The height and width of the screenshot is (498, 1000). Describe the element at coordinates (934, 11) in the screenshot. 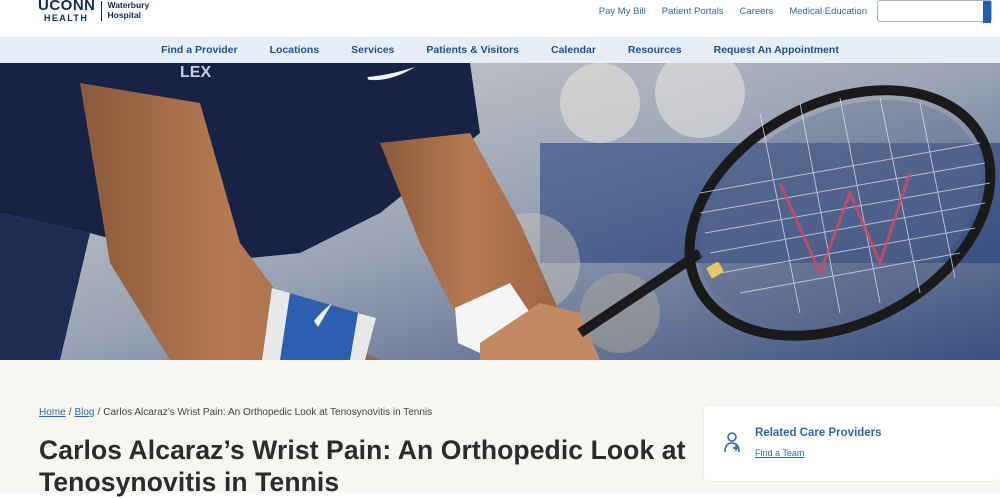

I see `search-input` at that location.